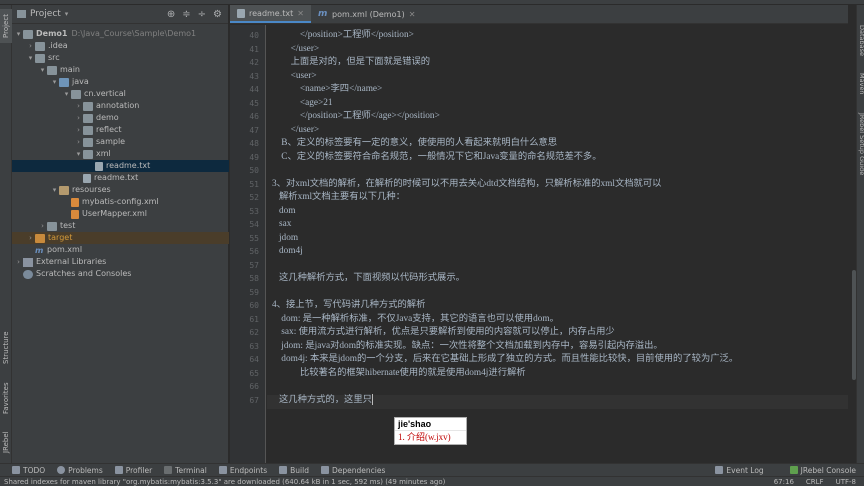 Image resolution: width=864 pixels, height=486 pixels. I want to click on code-line: <name>李四</name>, so click(327, 89).